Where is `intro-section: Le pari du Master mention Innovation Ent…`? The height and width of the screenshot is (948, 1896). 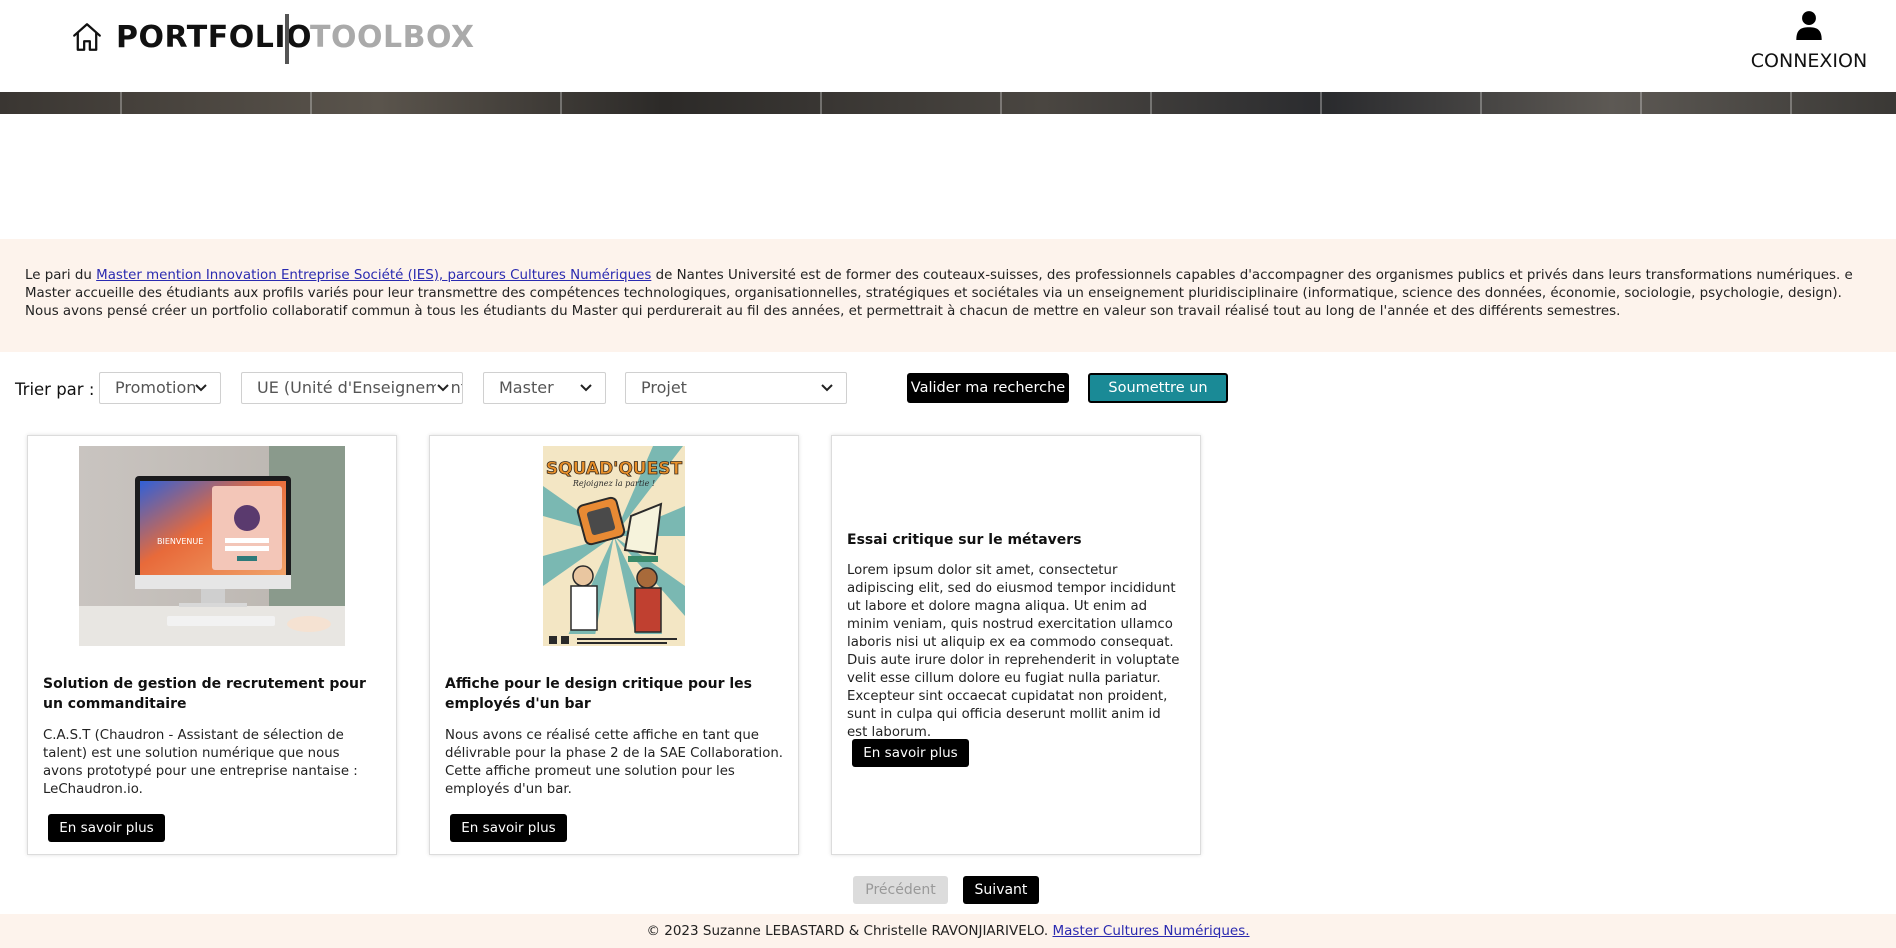 intro-section: Le pari du Master mention Innovation Ent… is located at coordinates (948, 295).